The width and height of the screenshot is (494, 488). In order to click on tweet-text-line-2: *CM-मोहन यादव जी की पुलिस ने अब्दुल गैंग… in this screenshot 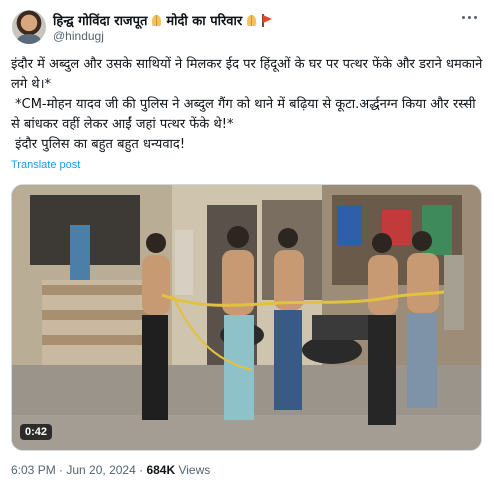, I will do `click(245, 114)`.